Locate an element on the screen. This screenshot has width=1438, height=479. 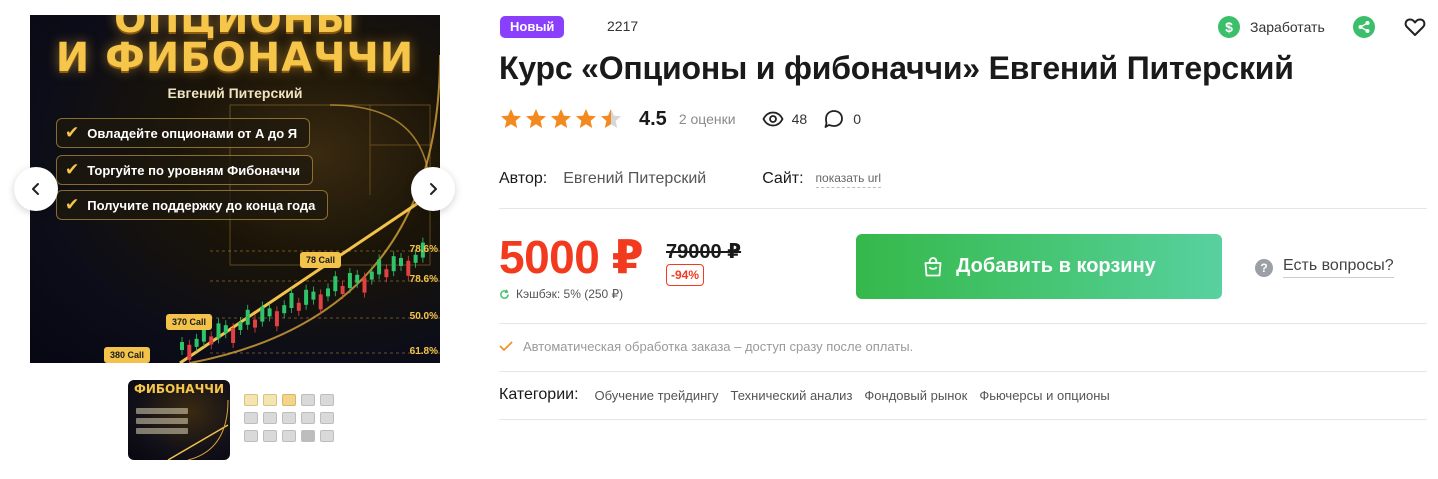
cashback-info: Кэшбэк: 5% (250 ₽) is located at coordinates (561, 294).